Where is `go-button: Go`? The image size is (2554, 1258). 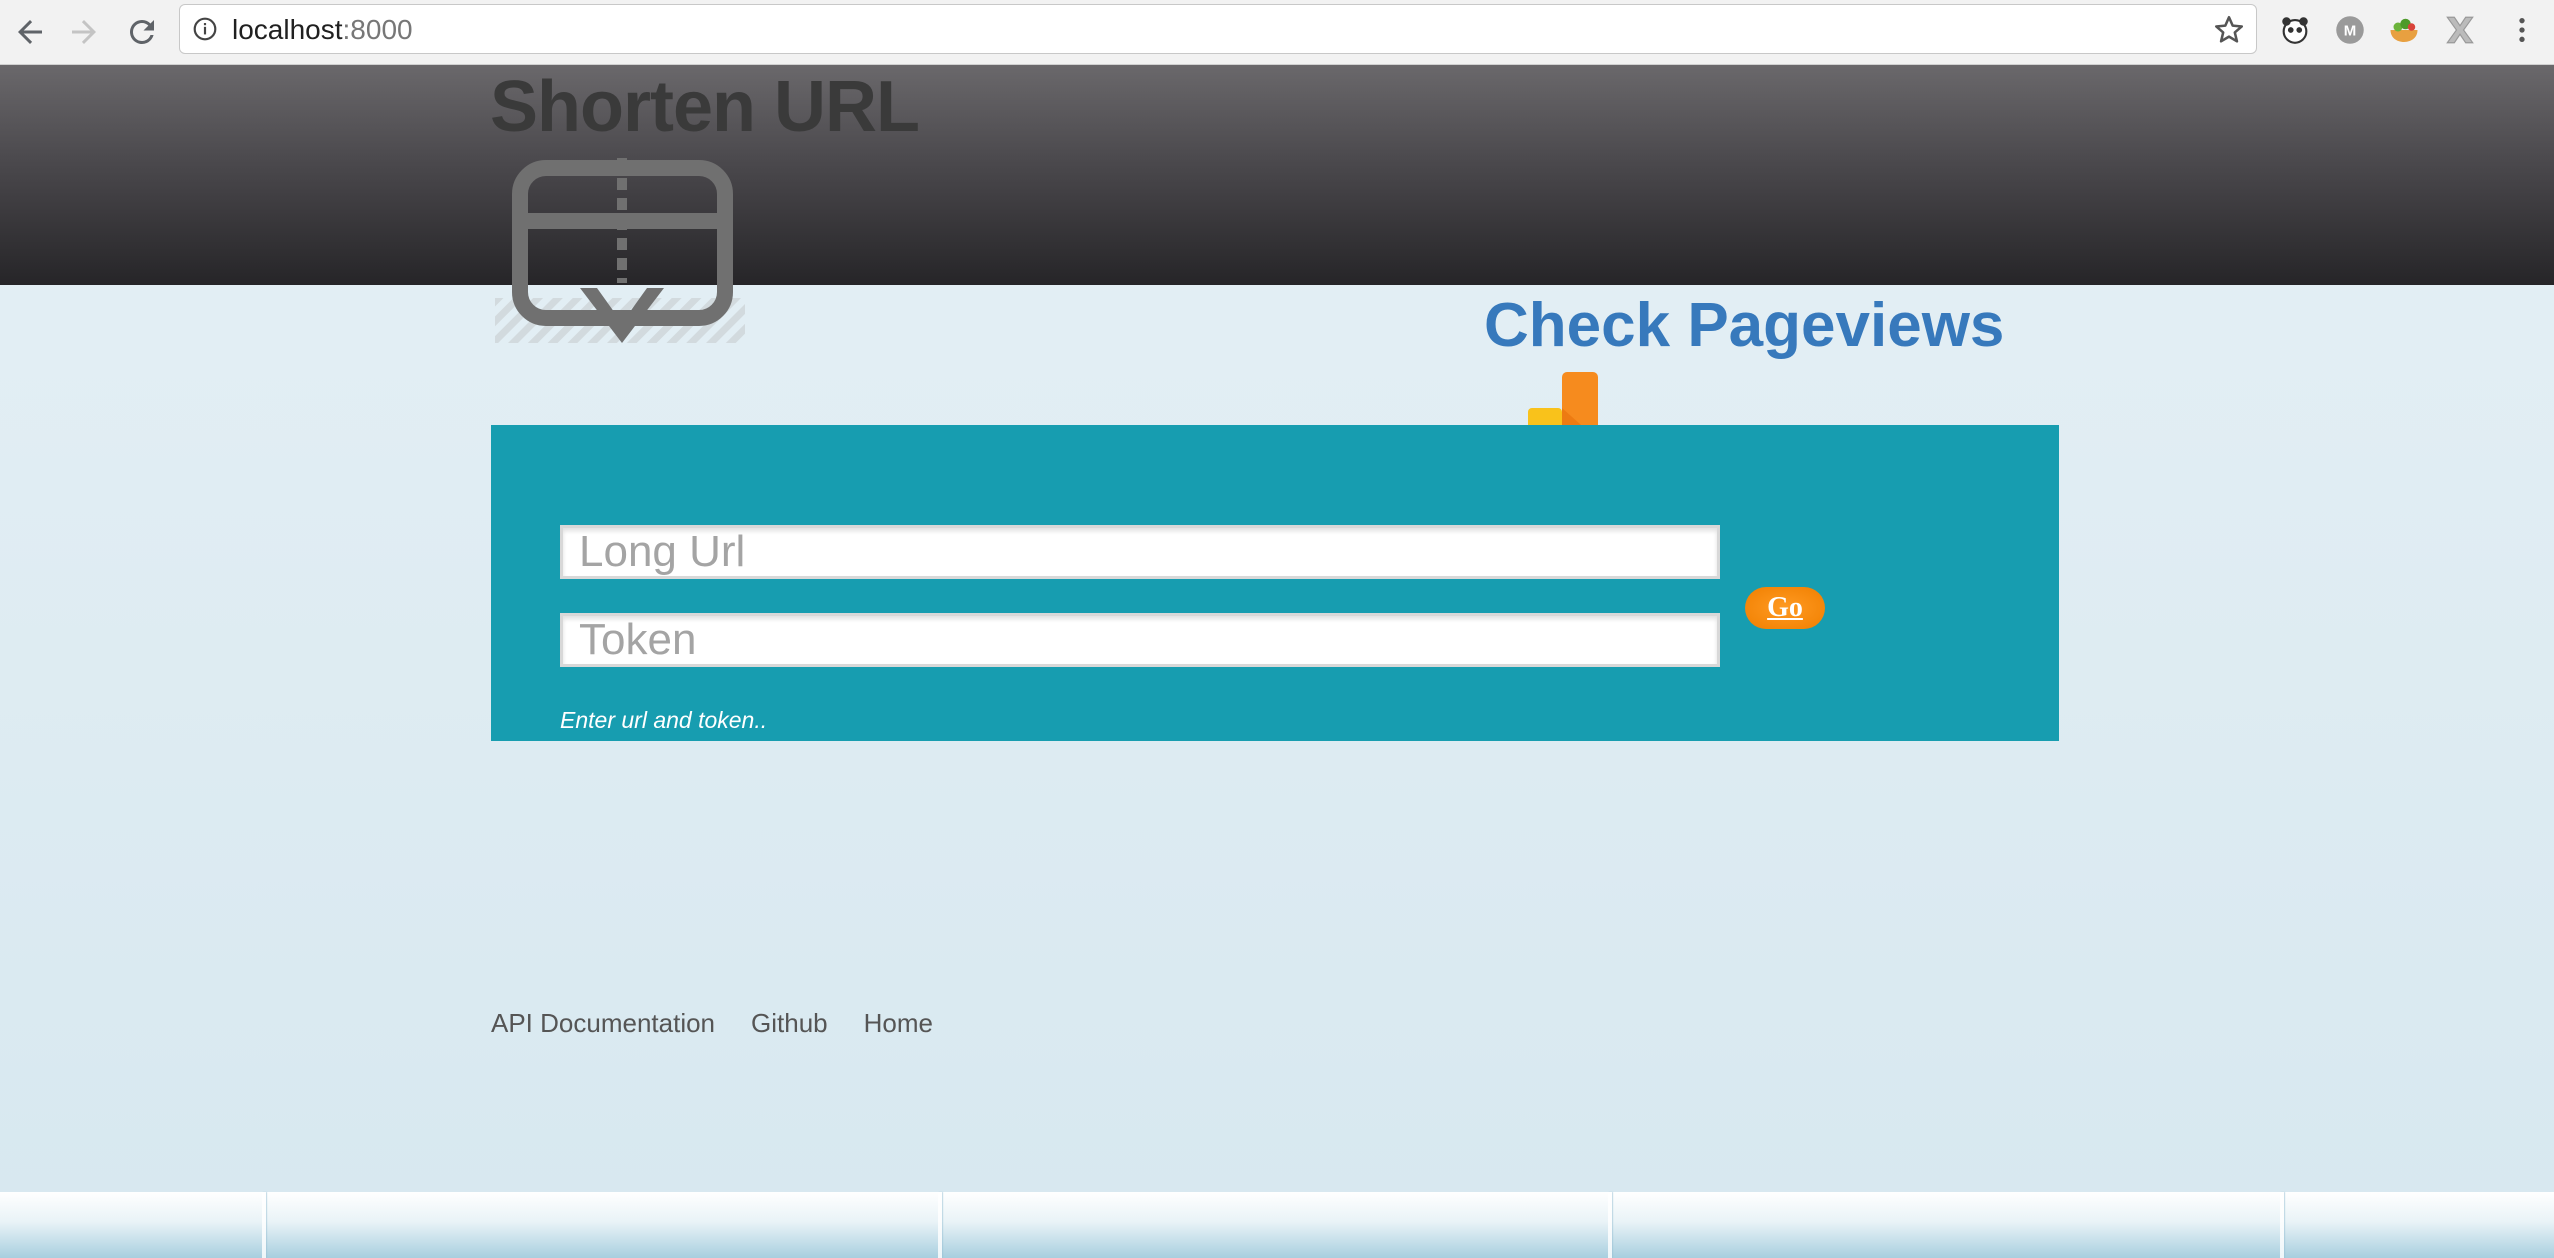 go-button: Go is located at coordinates (1785, 608).